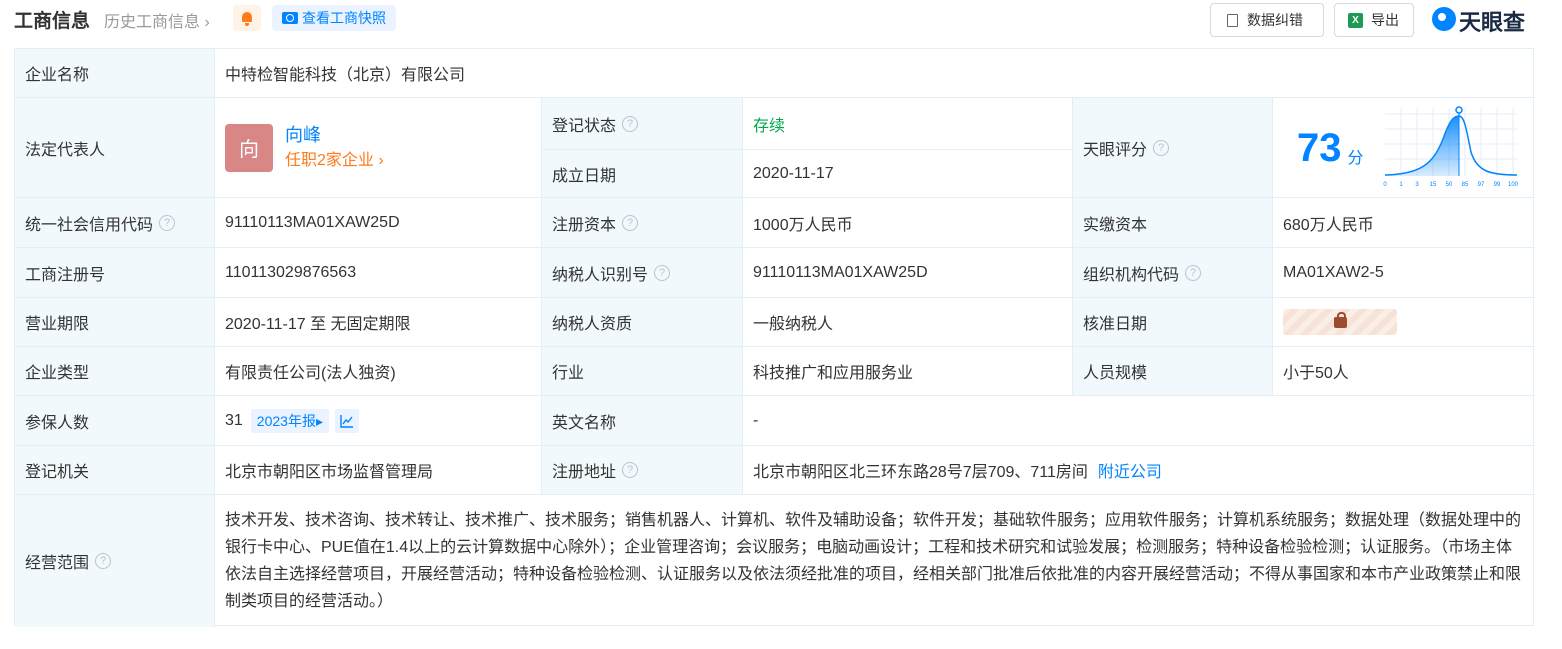 This screenshot has width=1562, height=649. I want to click on legal-rep-jobs-link: 任职2家企业 ›, so click(334, 161).